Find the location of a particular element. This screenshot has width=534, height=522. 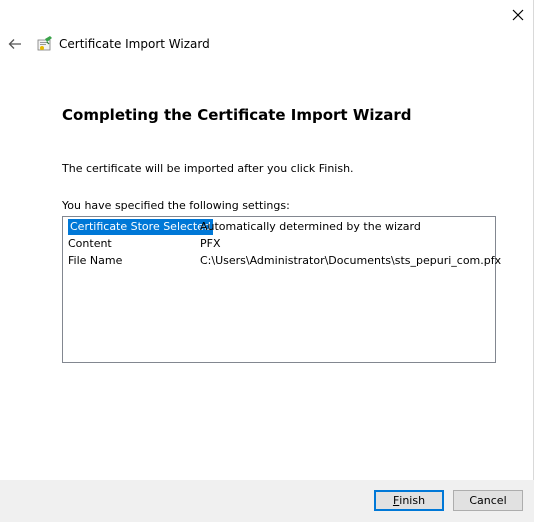

setting-key: Certificate Store Selected is located at coordinates (140, 227).